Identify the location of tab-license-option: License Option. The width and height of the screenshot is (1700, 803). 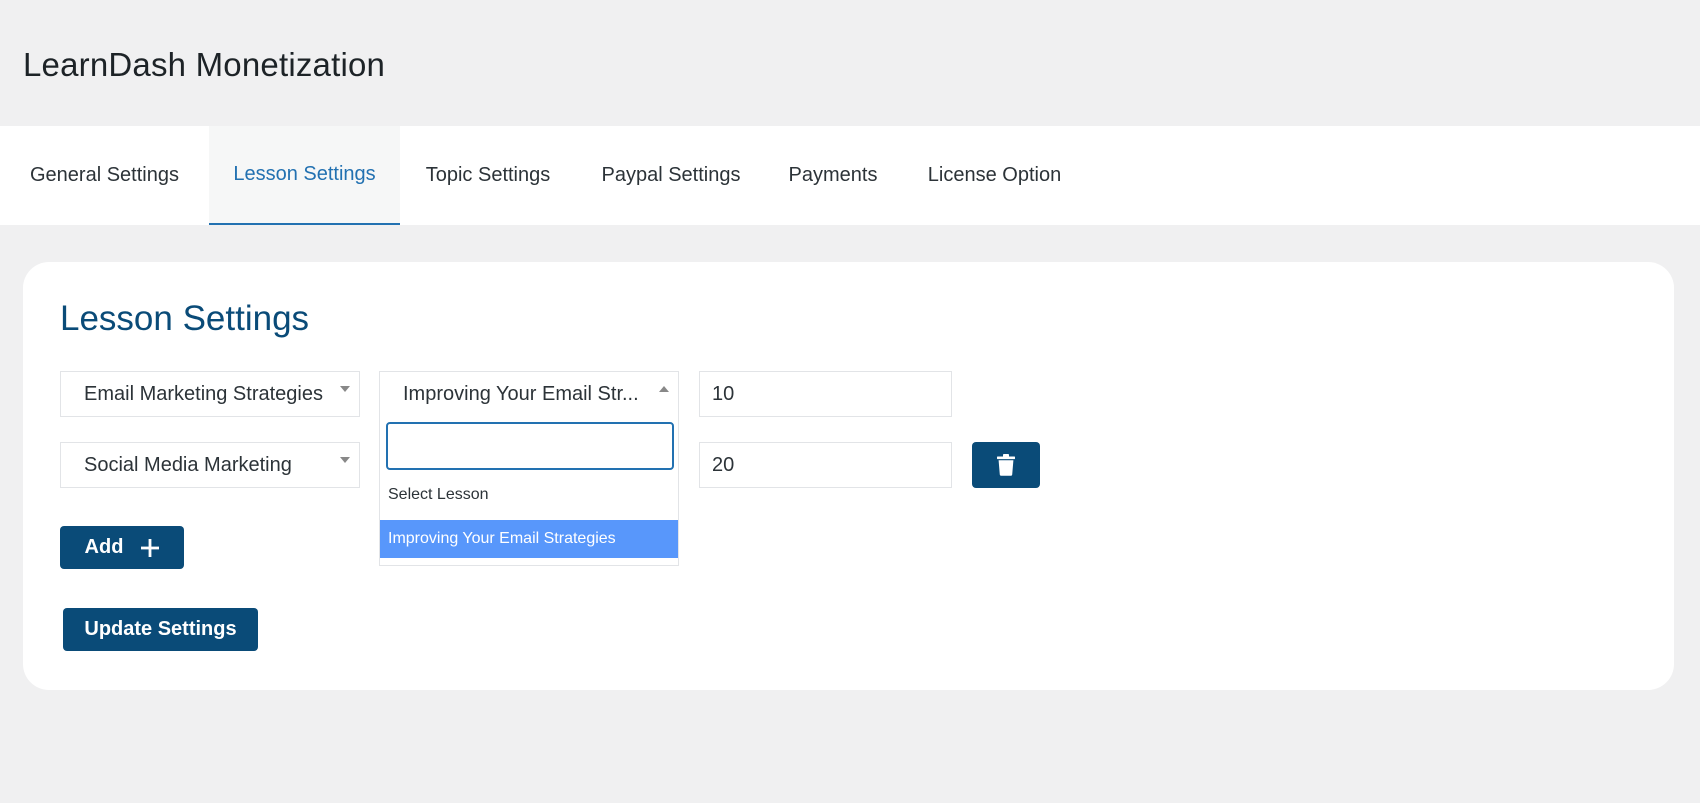
(994, 175).